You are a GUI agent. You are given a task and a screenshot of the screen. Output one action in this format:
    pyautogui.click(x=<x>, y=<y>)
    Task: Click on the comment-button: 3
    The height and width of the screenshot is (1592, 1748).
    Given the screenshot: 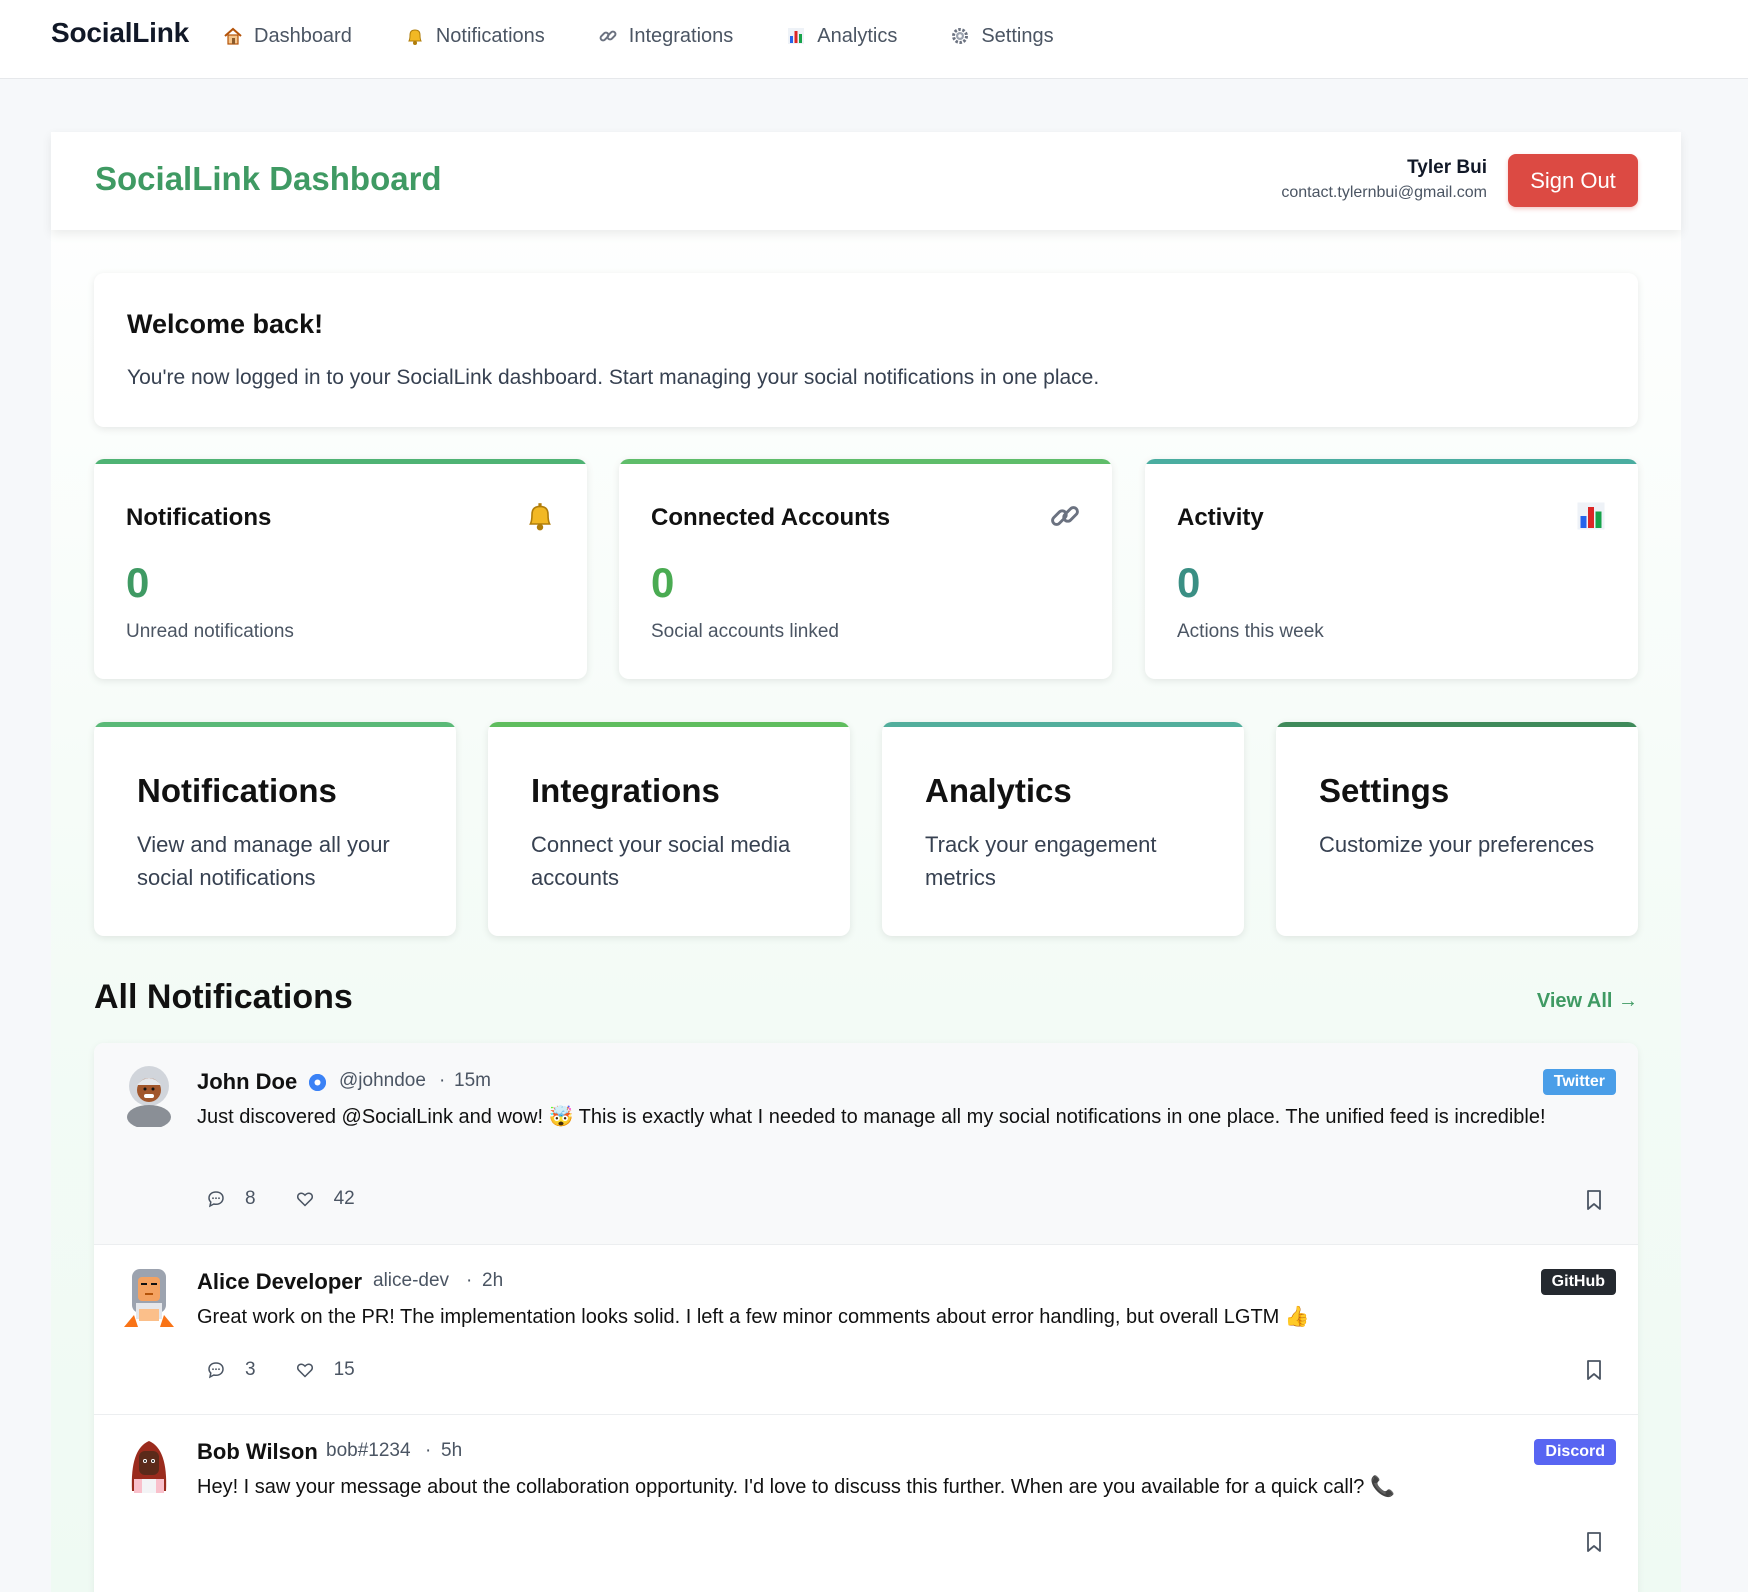 What is the action you would take?
    pyautogui.click(x=231, y=1370)
    